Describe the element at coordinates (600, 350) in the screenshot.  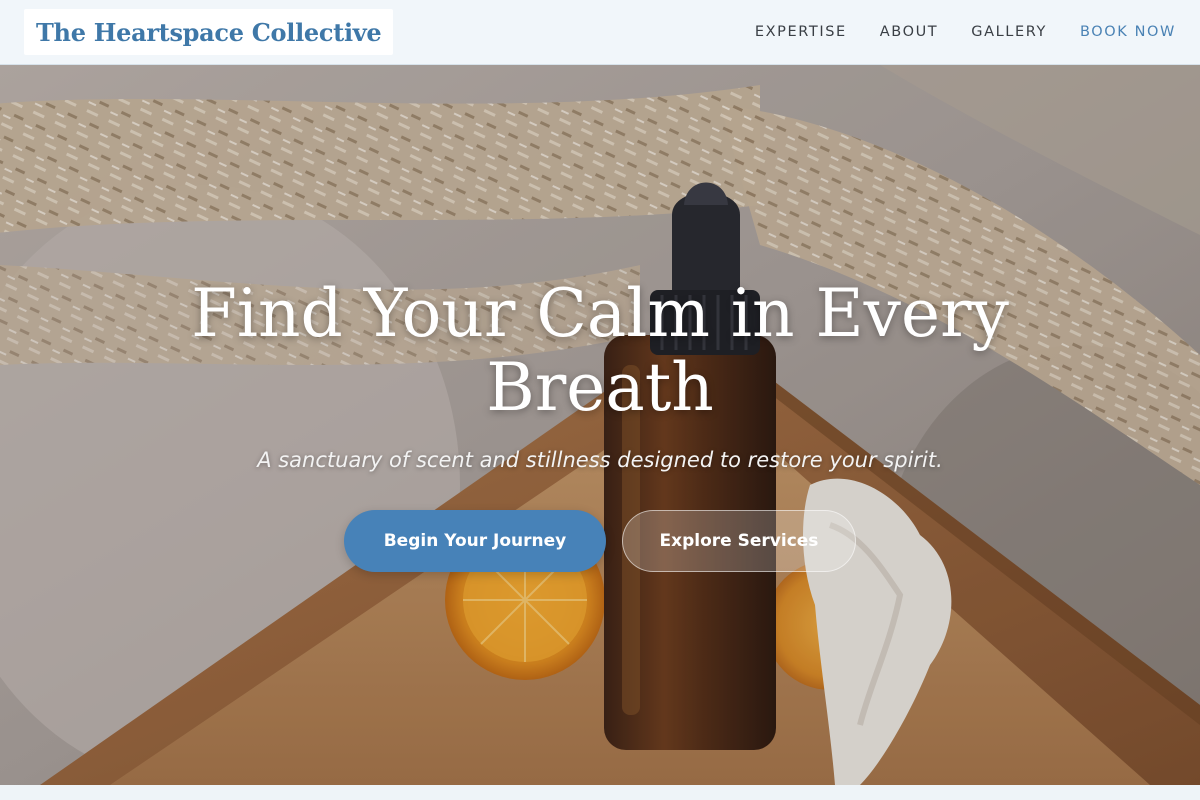
I see `hero-title: Find Your Calm in Every Breath` at that location.